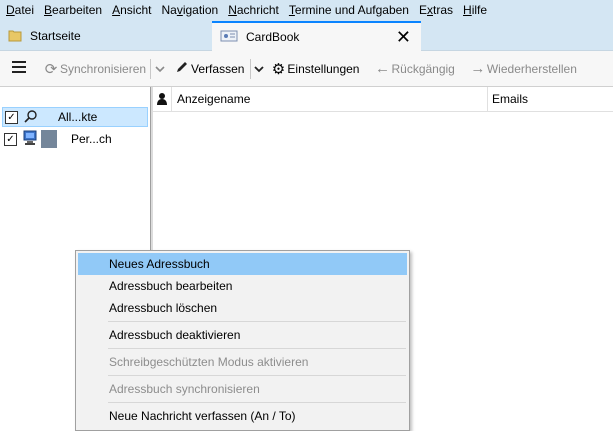 The image size is (613, 431). Describe the element at coordinates (182, 69) in the screenshot. I see `pencil-icon` at that location.